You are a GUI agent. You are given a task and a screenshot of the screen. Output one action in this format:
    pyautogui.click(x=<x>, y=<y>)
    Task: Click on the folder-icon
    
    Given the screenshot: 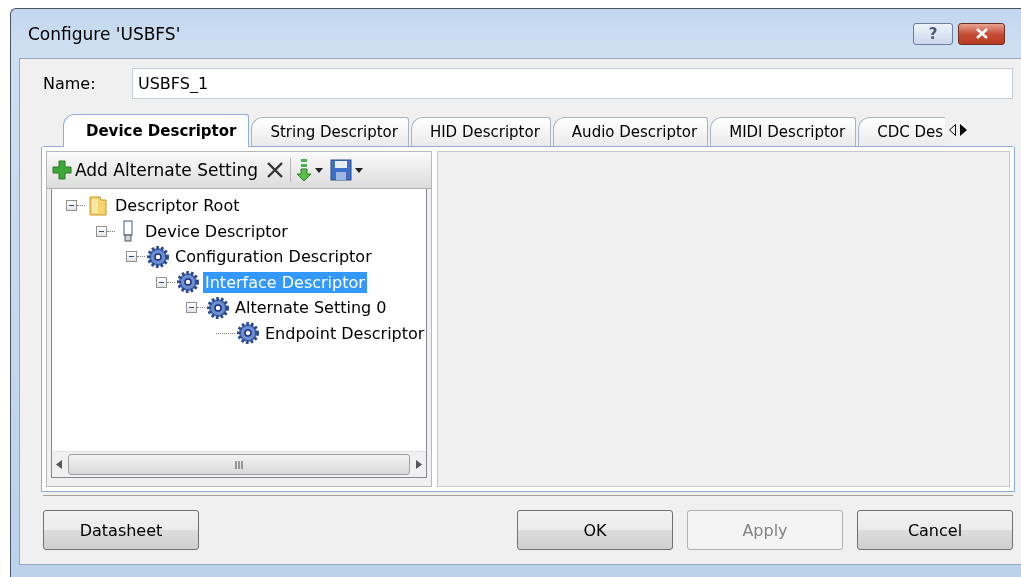 What is the action you would take?
    pyautogui.click(x=98, y=205)
    